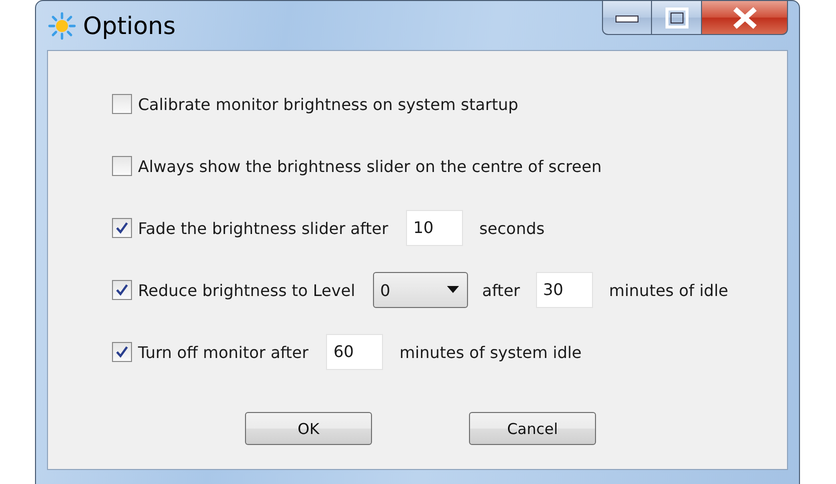 Image resolution: width=836 pixels, height=484 pixels. I want to click on level-dropdown: 0, so click(420, 290).